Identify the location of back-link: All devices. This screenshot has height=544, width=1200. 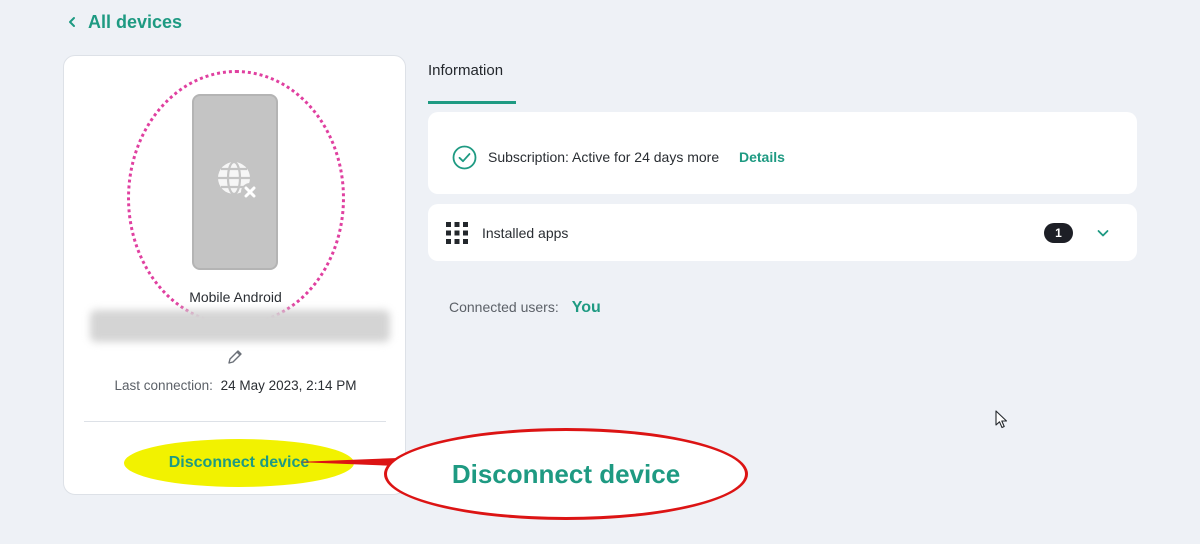
(124, 22).